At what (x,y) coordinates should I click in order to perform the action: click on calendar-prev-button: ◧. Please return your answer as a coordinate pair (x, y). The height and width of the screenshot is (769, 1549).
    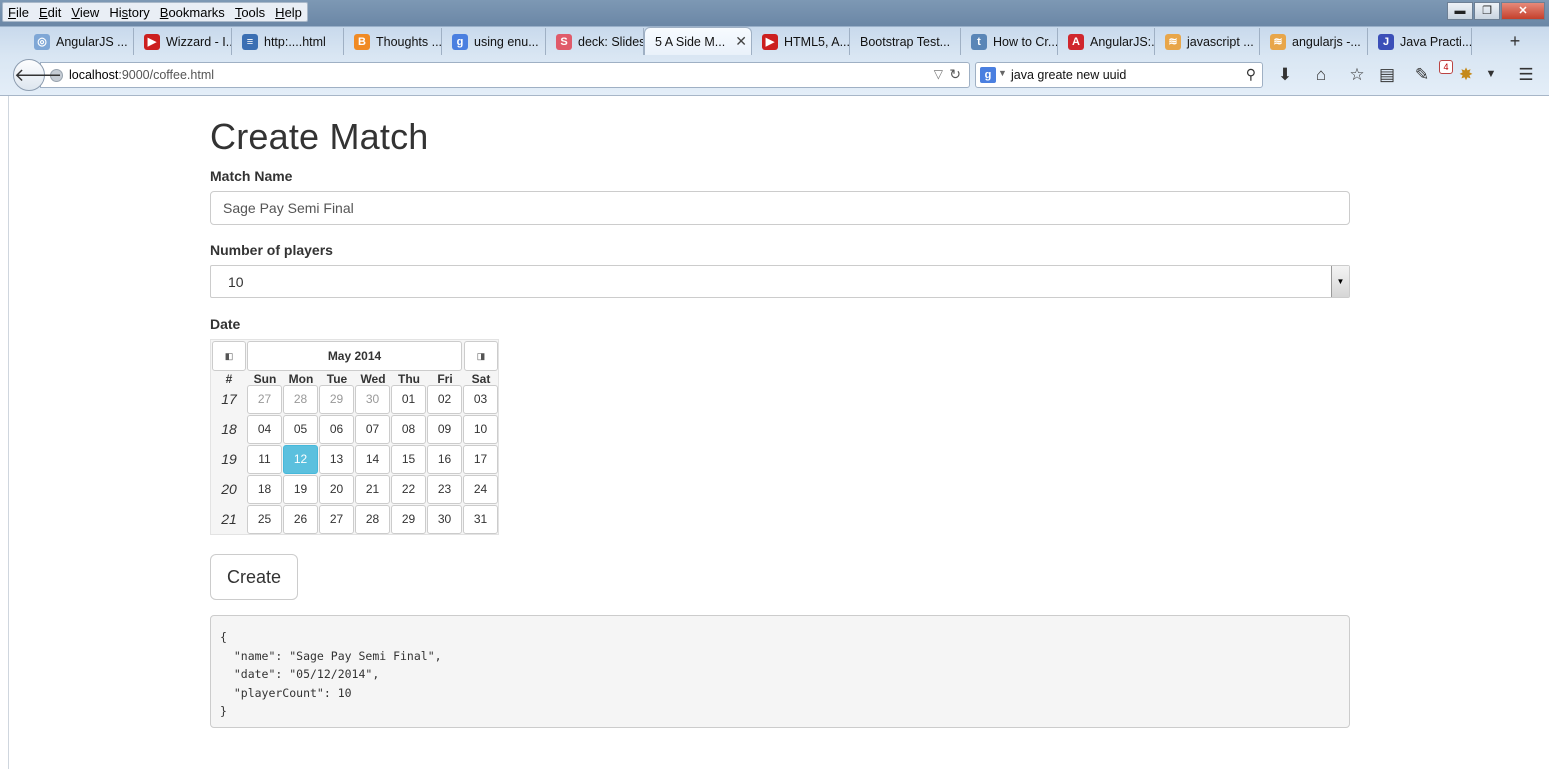
    Looking at the image, I should click on (229, 356).